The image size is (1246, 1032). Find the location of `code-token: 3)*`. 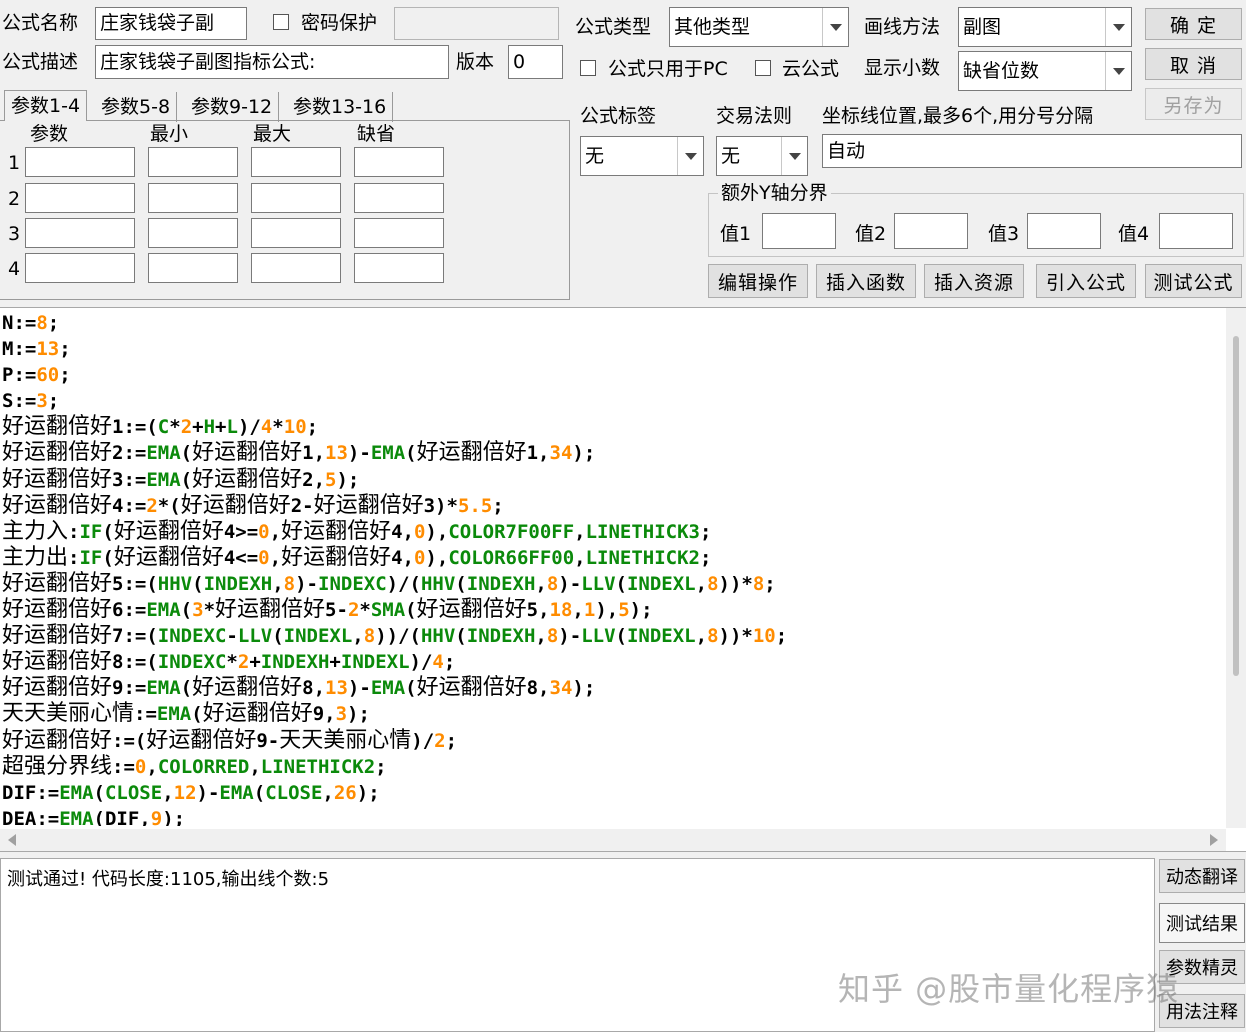

code-token: 3)* is located at coordinates (440, 505).